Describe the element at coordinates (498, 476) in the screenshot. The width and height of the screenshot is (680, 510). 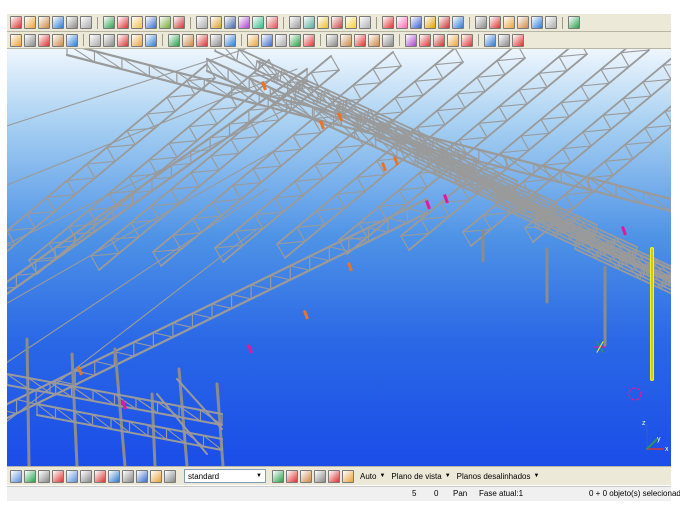
I see `misaligned-planes-select: Planos desalinhados ▼` at that location.